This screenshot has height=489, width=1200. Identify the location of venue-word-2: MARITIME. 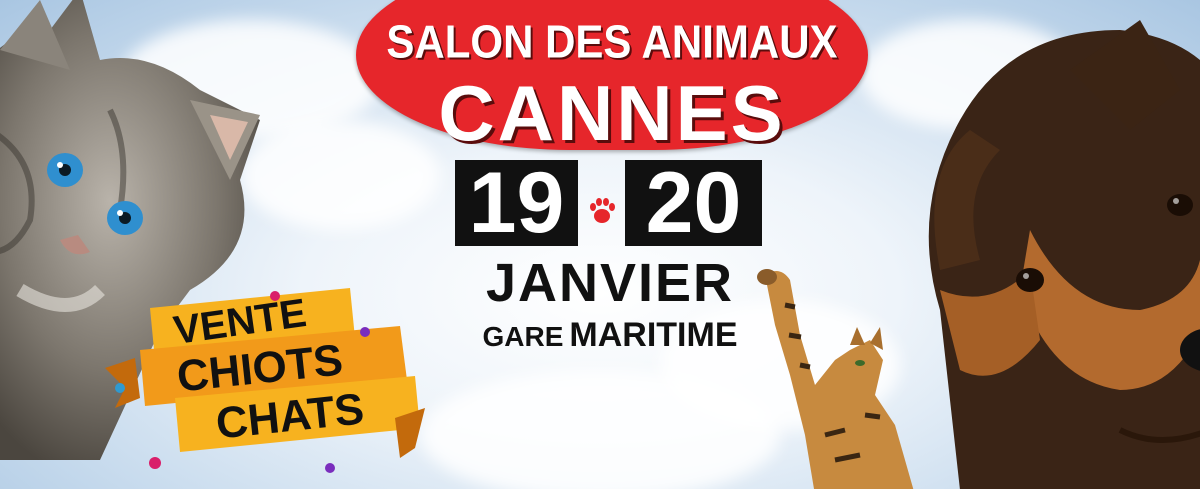
(653, 335).